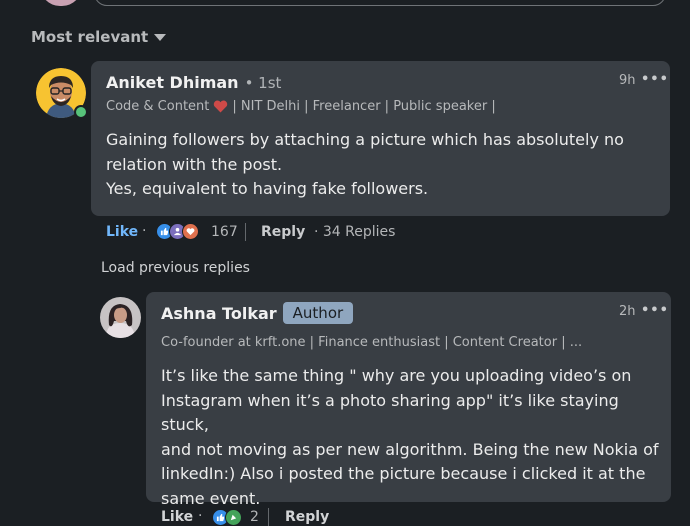 The image size is (690, 526). What do you see at coordinates (61, 3) in the screenshot?
I see `commenter-avatar` at bounding box center [61, 3].